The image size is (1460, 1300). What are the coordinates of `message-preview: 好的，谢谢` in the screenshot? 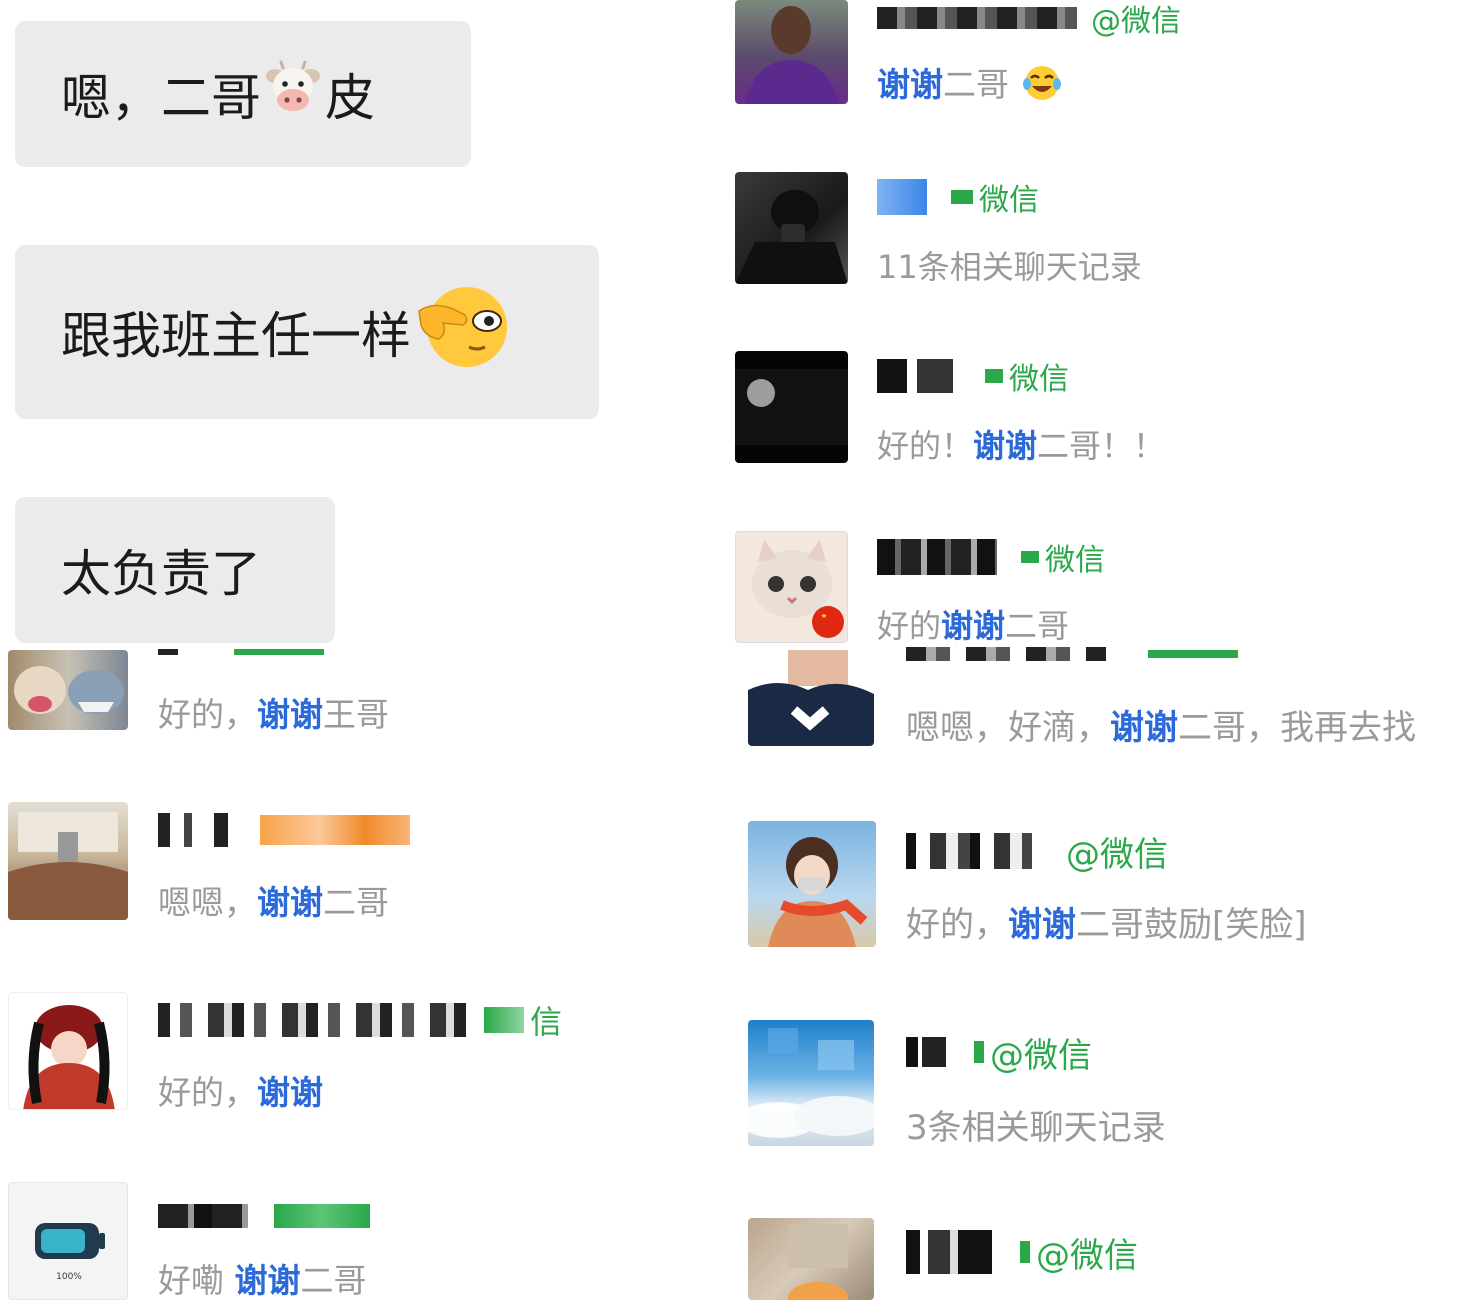 It's located at (240, 1092).